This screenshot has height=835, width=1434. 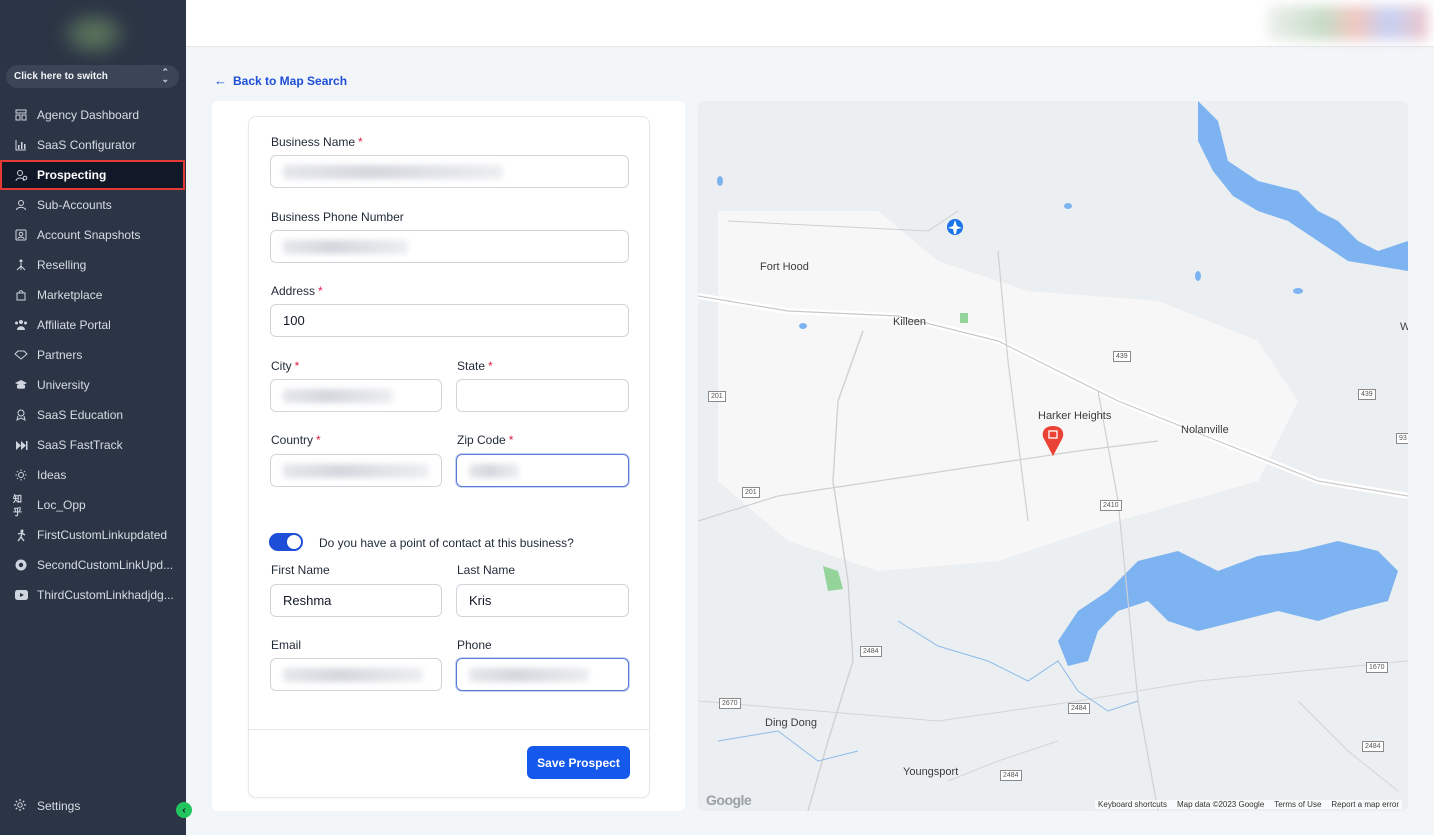 What do you see at coordinates (578, 762) in the screenshot?
I see `save-prospect-button: Save Prospect` at bounding box center [578, 762].